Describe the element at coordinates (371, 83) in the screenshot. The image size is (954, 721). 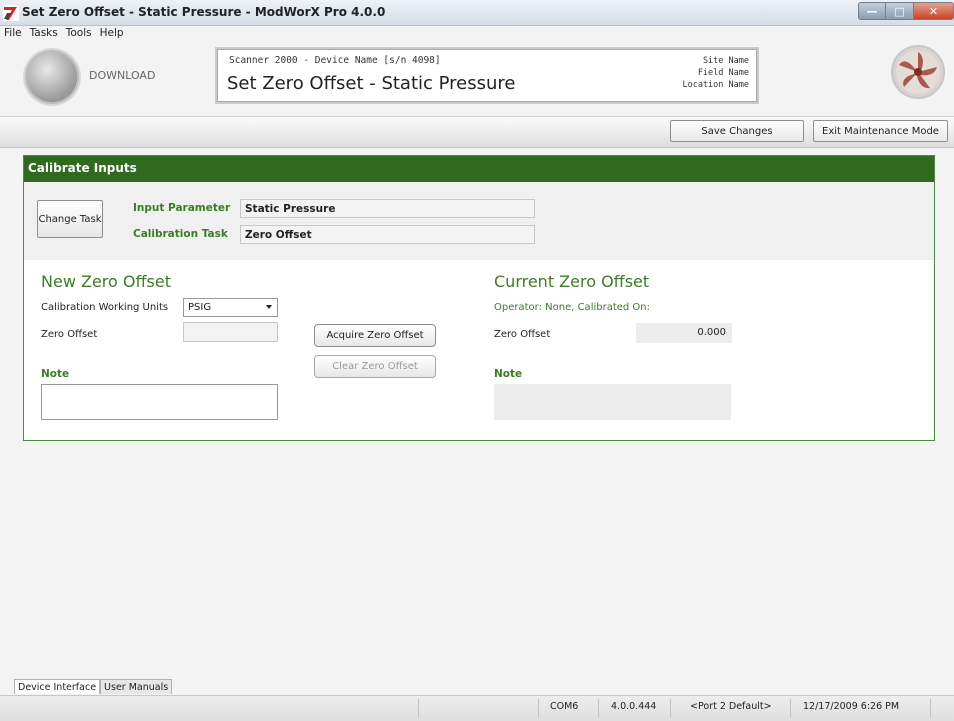
I see `page-title: Set Zero Offset - Static Pressure` at that location.